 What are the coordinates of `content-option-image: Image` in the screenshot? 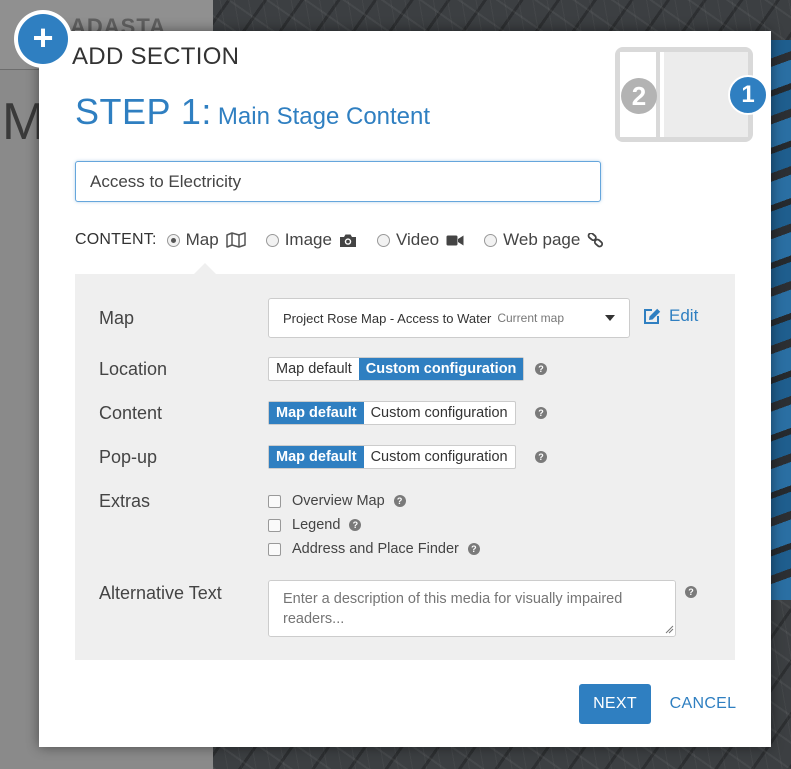 It's located at (311, 240).